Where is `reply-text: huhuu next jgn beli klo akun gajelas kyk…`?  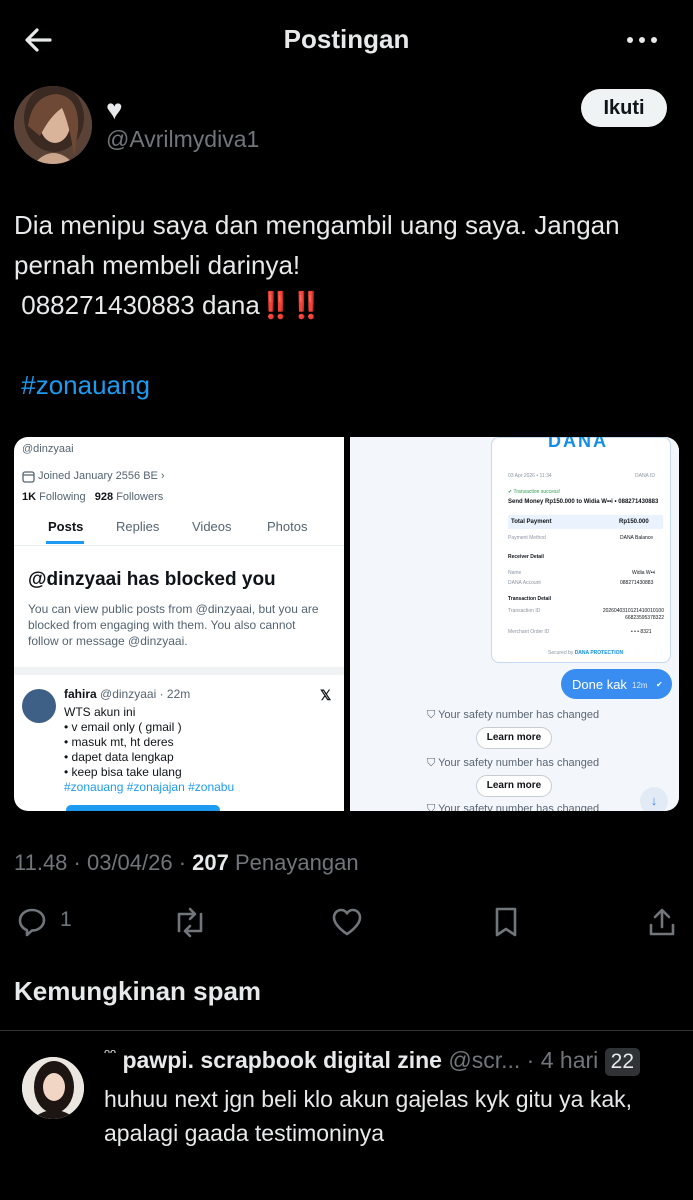
reply-text: huhuu next jgn beli klo akun gajelas kyk… is located at coordinates (368, 1116).